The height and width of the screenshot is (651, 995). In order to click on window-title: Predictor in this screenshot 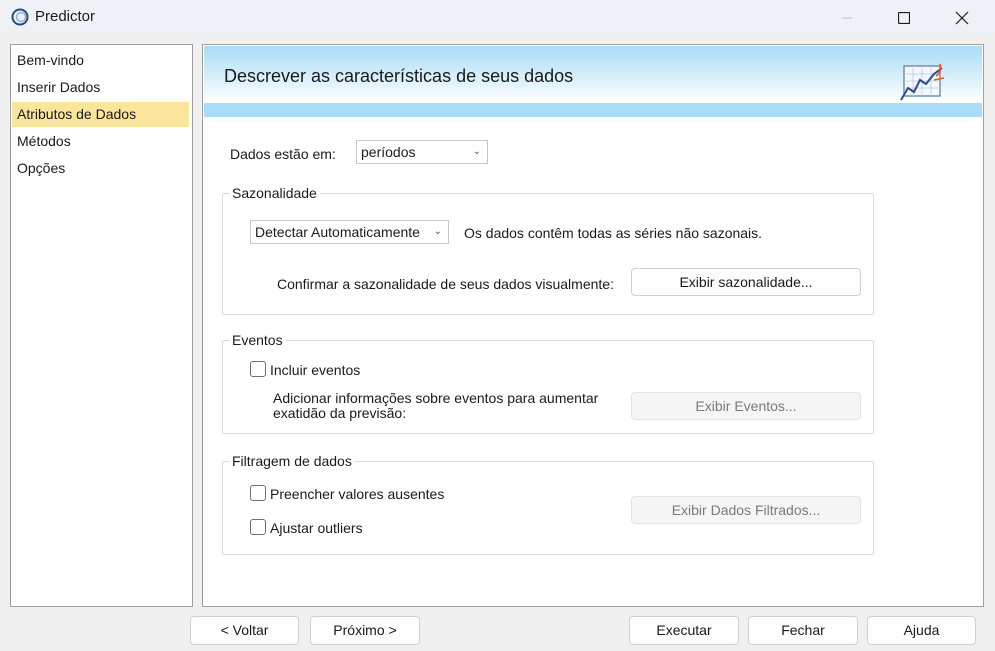, I will do `click(65, 16)`.